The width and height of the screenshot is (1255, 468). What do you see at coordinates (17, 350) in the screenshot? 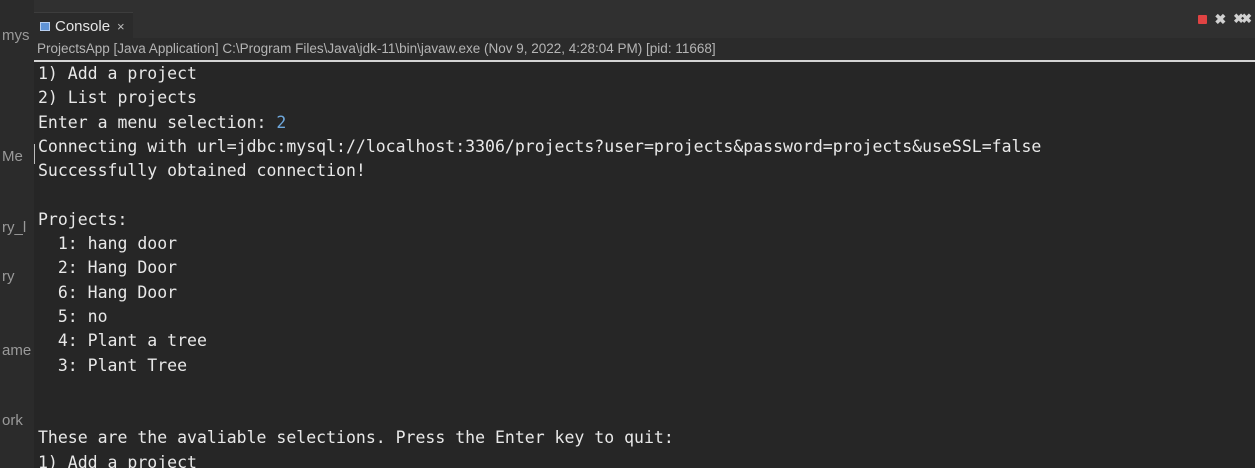
I see `gutter-fragment: ame` at bounding box center [17, 350].